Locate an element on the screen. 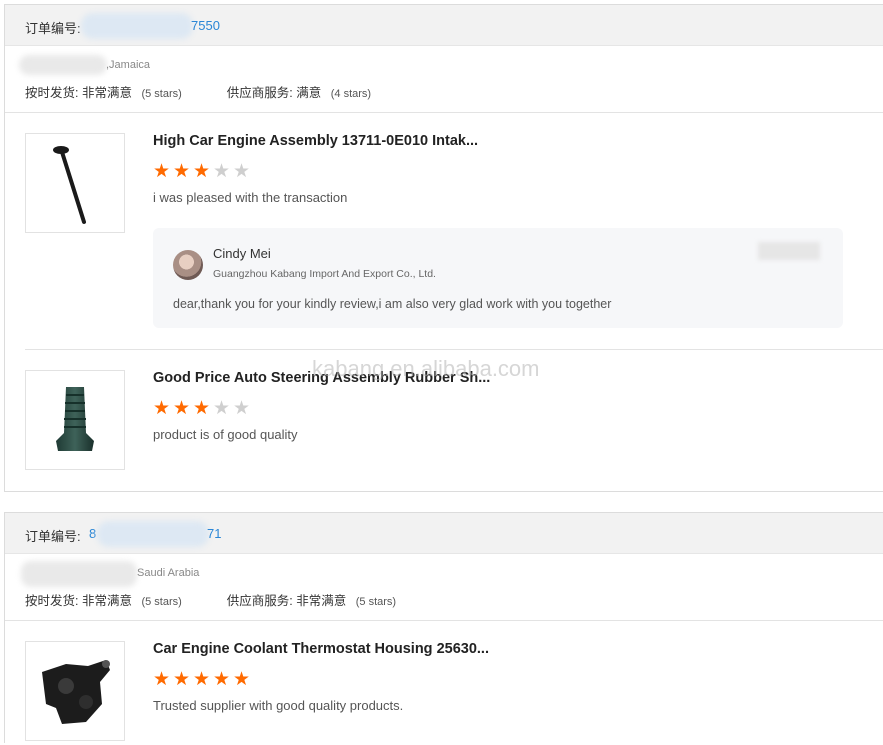  order-ratings: 按时发货: 非常满意 (5 stars) 供应商服务: 满意 (4 stars) is located at coordinates (198, 91).